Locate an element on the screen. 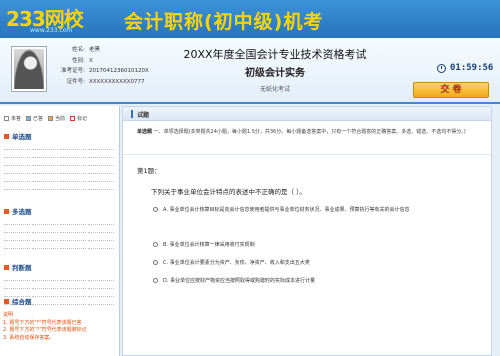  nav-section-comprehensive: 综合题 is located at coordinates (60, 301).